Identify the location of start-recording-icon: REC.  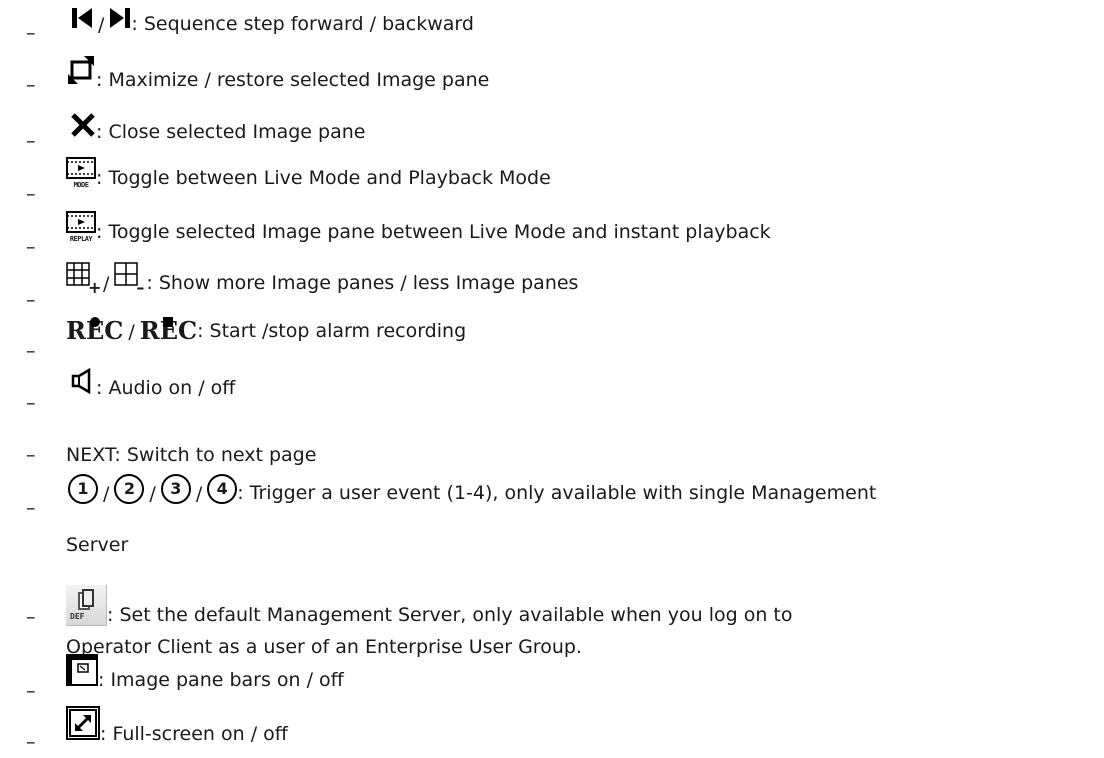
(95, 330).